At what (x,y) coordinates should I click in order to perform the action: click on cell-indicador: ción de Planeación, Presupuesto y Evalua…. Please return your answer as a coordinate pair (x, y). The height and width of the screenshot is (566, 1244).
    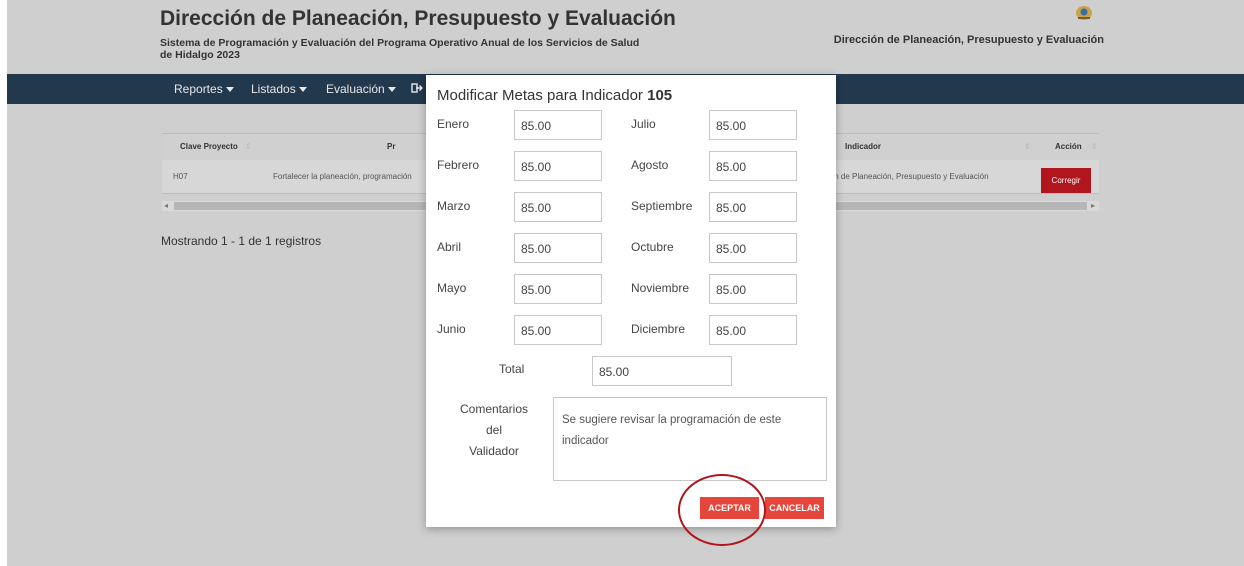
    Looking at the image, I should click on (906, 176).